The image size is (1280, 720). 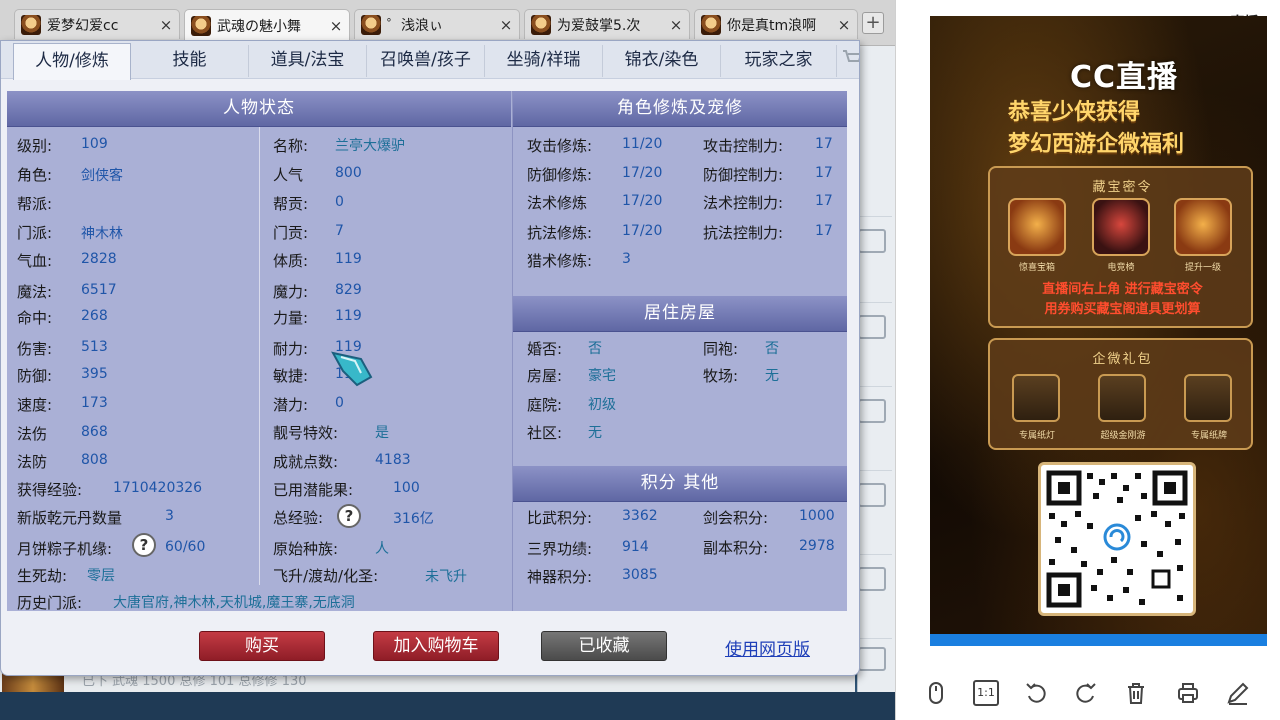 What do you see at coordinates (900, 360) in the screenshot?
I see `panel-divider` at bounding box center [900, 360].